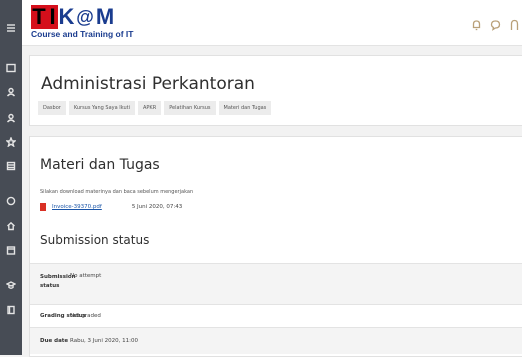 This screenshot has height=357, width=522. Describe the element at coordinates (86, 276) in the screenshot. I see `row-value: No attempt` at that location.